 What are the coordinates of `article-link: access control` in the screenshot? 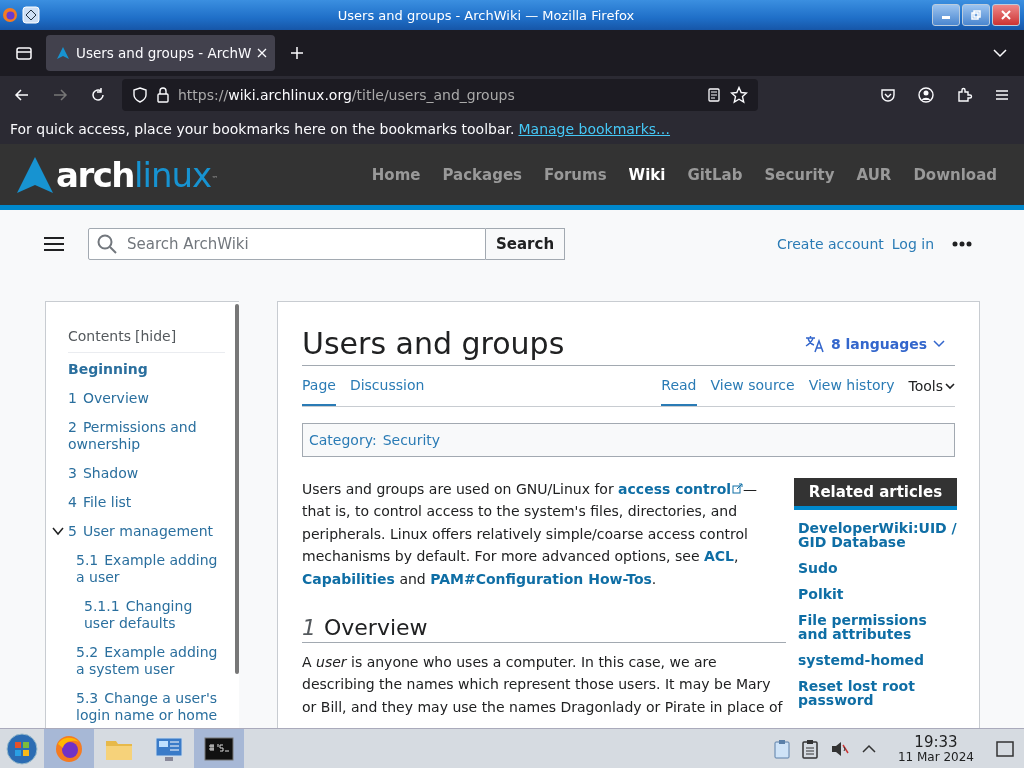 It's located at (681, 489).